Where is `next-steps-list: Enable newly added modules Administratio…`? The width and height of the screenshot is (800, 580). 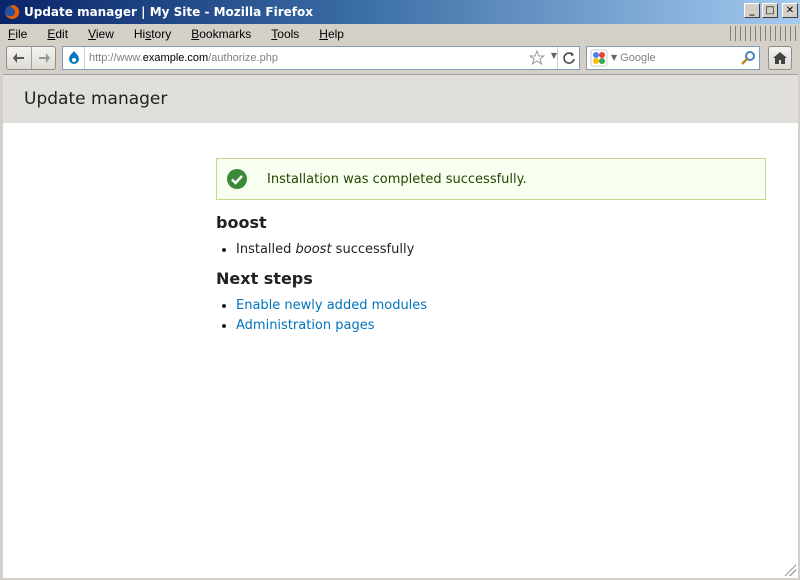
next-steps-list: Enable newly added modules Administratio… is located at coordinates (491, 316).